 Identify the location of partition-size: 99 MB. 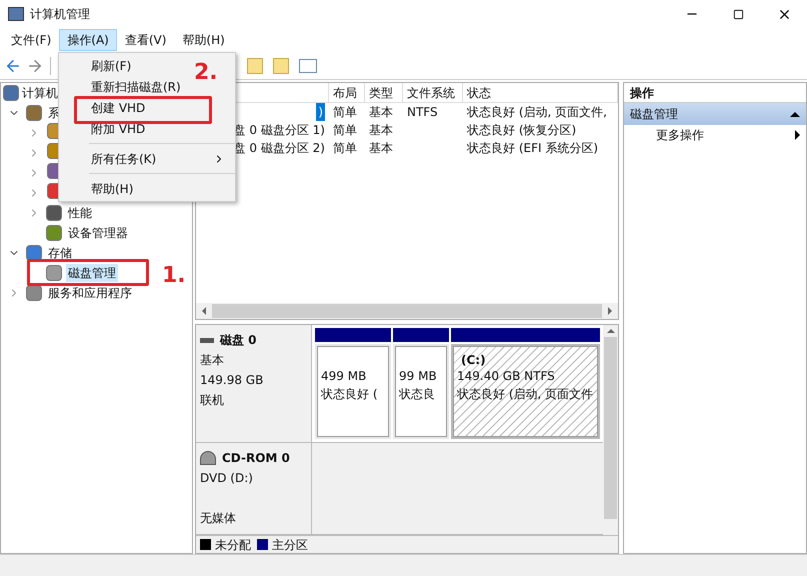
(418, 376).